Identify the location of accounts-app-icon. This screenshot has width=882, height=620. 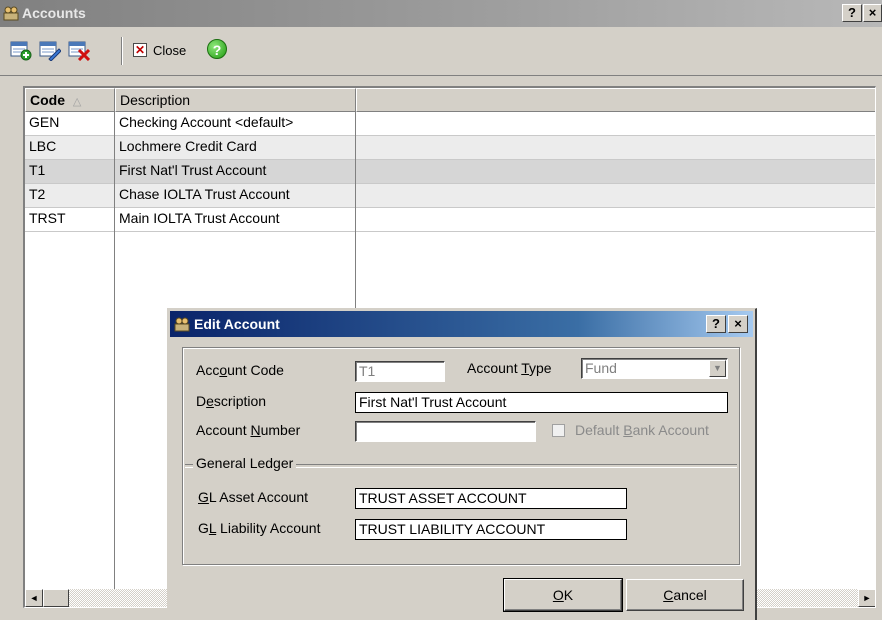
(11, 13).